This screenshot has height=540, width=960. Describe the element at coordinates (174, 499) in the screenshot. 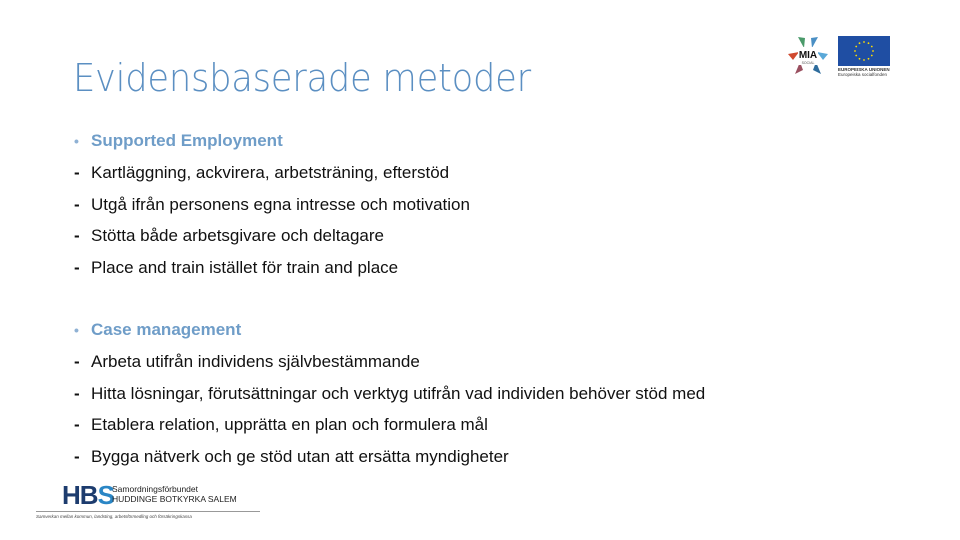

I see `hbs-name-line2: HUDDINGE BOTKYRKA SALEM` at that location.